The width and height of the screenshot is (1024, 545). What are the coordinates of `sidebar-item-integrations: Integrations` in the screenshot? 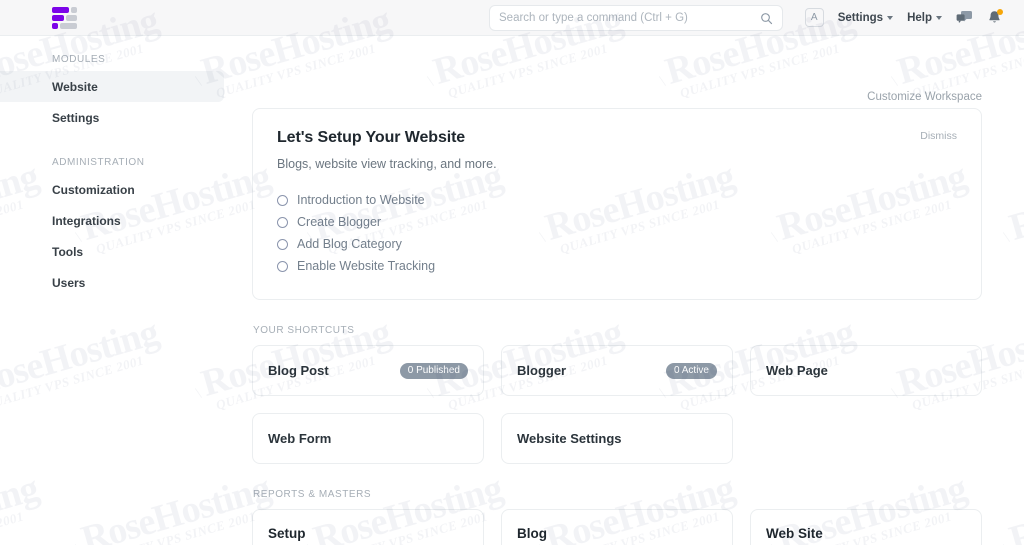 It's located at (112, 220).